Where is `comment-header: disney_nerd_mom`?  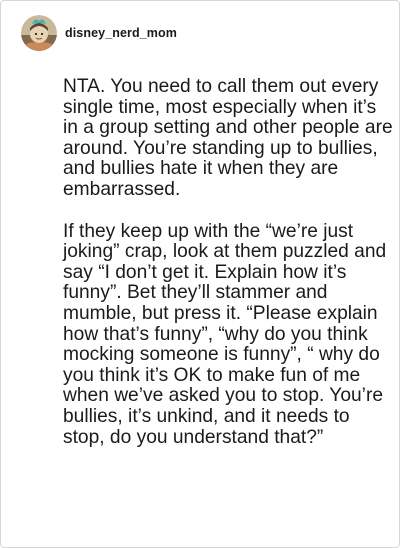 comment-header: disney_nerd_mom is located at coordinates (99, 33).